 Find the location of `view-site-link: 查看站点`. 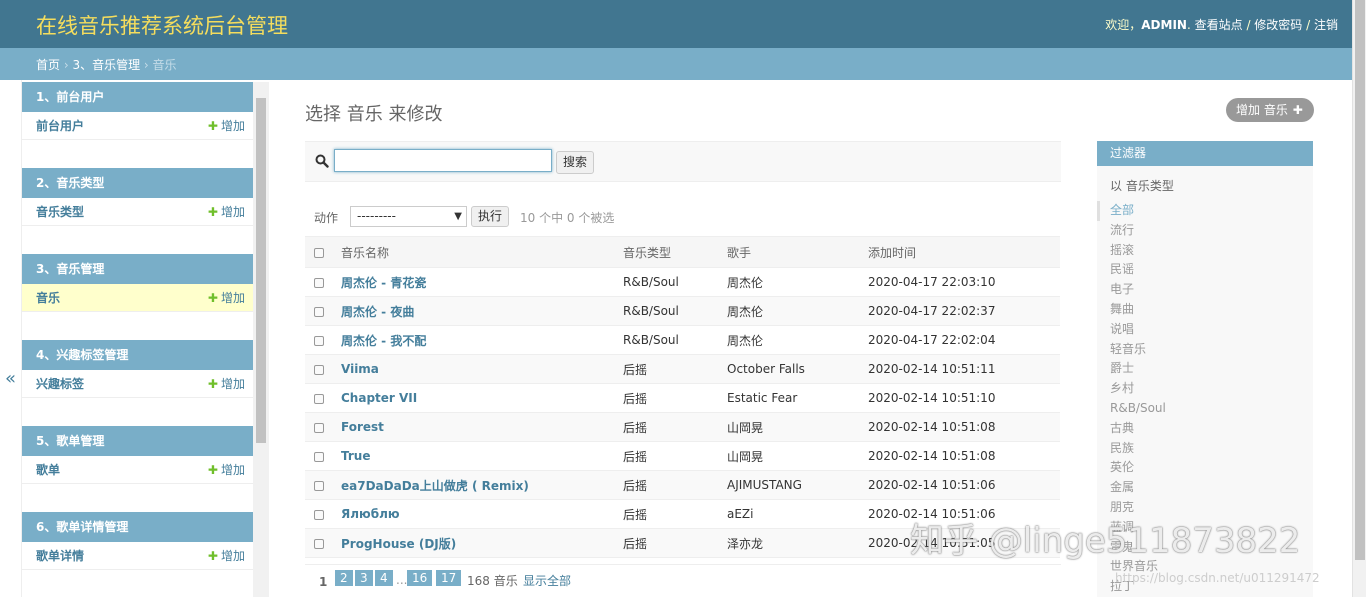

view-site-link: 查看站点 is located at coordinates (1219, 25).